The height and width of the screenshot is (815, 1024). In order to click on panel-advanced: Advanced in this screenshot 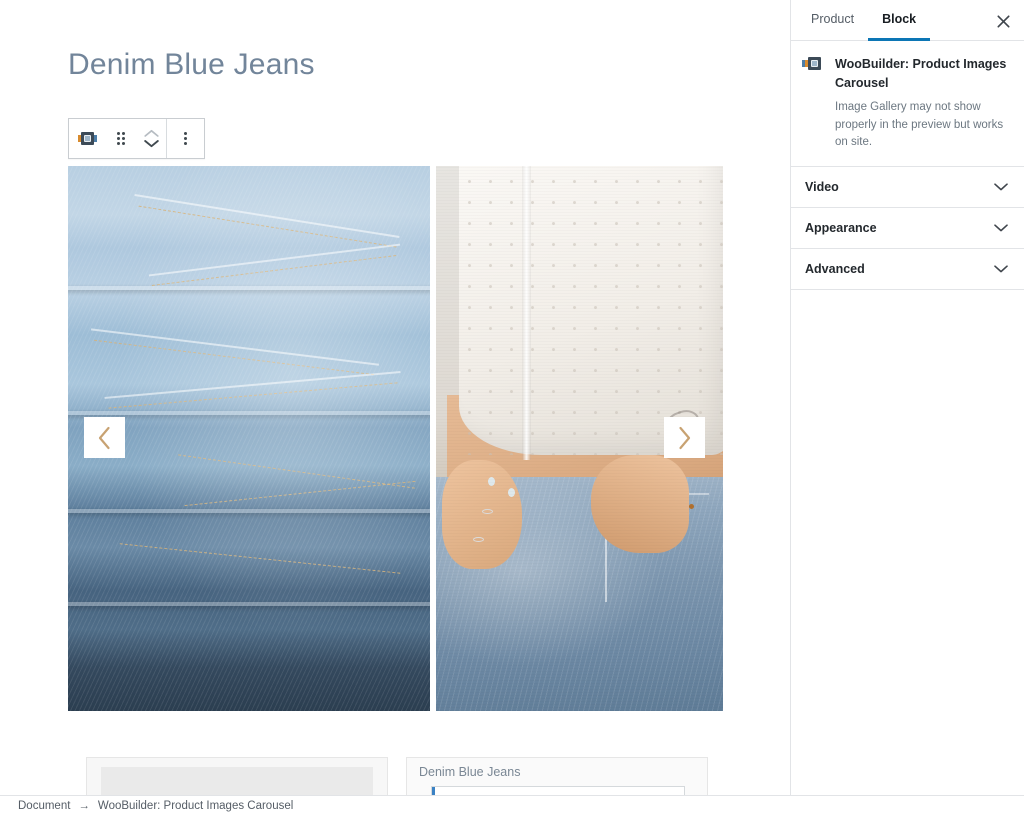, I will do `click(907, 270)`.